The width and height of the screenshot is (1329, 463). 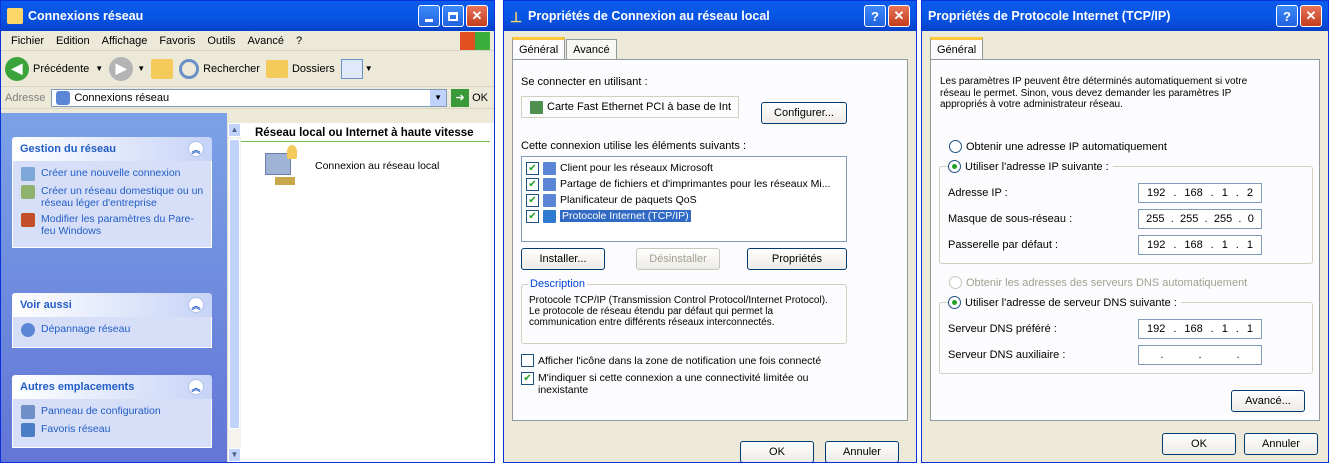 I want to click on menu-help: ?, so click(x=299, y=41).